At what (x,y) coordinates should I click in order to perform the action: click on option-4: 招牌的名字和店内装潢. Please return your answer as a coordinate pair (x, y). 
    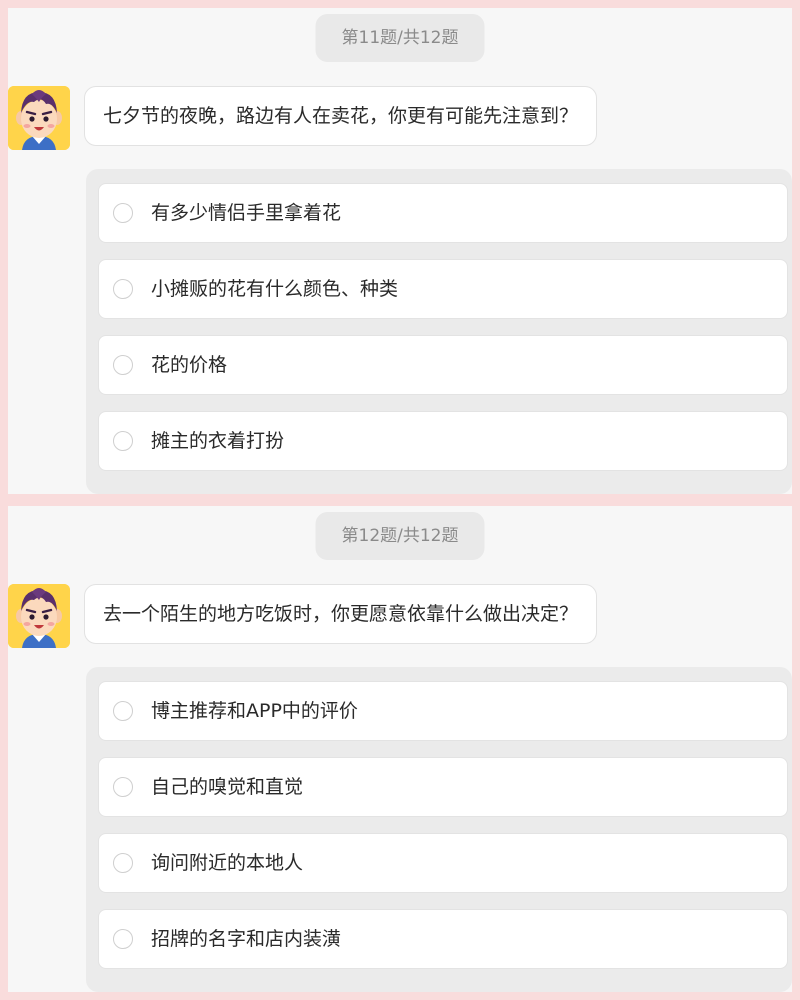
    Looking at the image, I should click on (443, 939).